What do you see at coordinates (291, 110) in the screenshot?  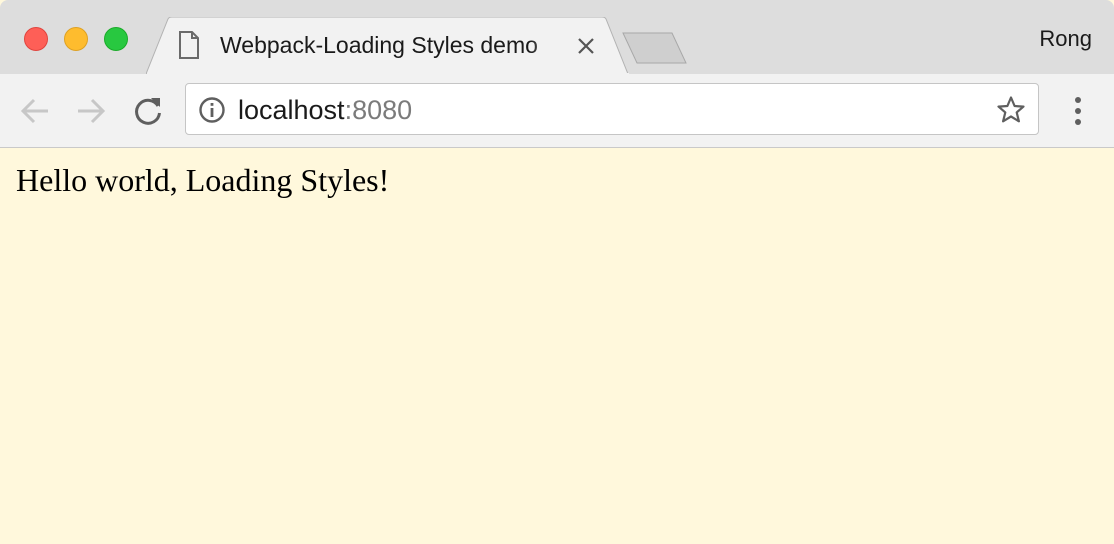 I see `url-host: localhost` at bounding box center [291, 110].